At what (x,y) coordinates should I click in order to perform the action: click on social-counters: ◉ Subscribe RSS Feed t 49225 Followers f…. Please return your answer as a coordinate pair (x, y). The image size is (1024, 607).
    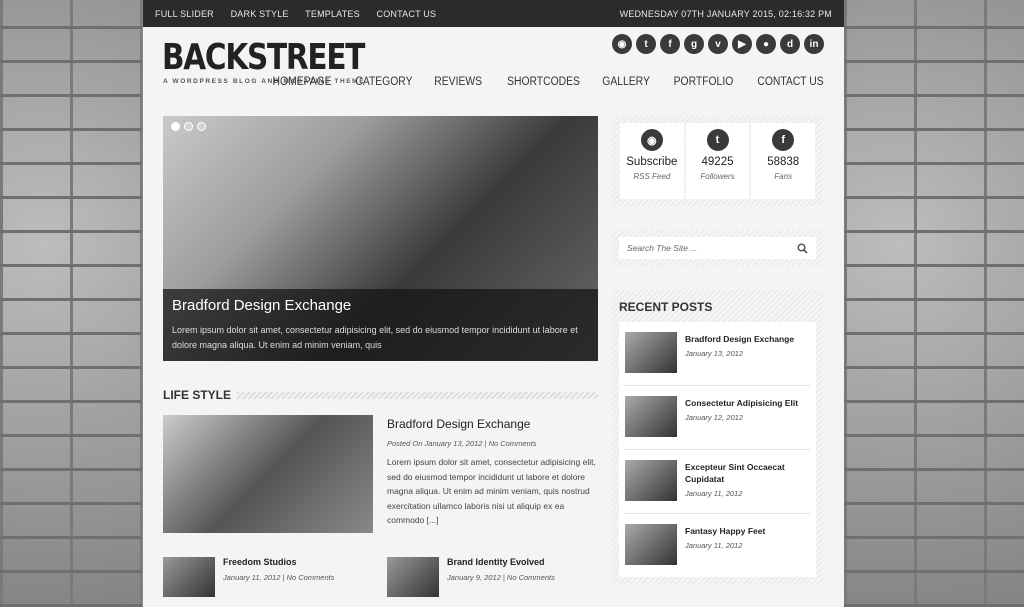
    Looking at the image, I should click on (717, 161).